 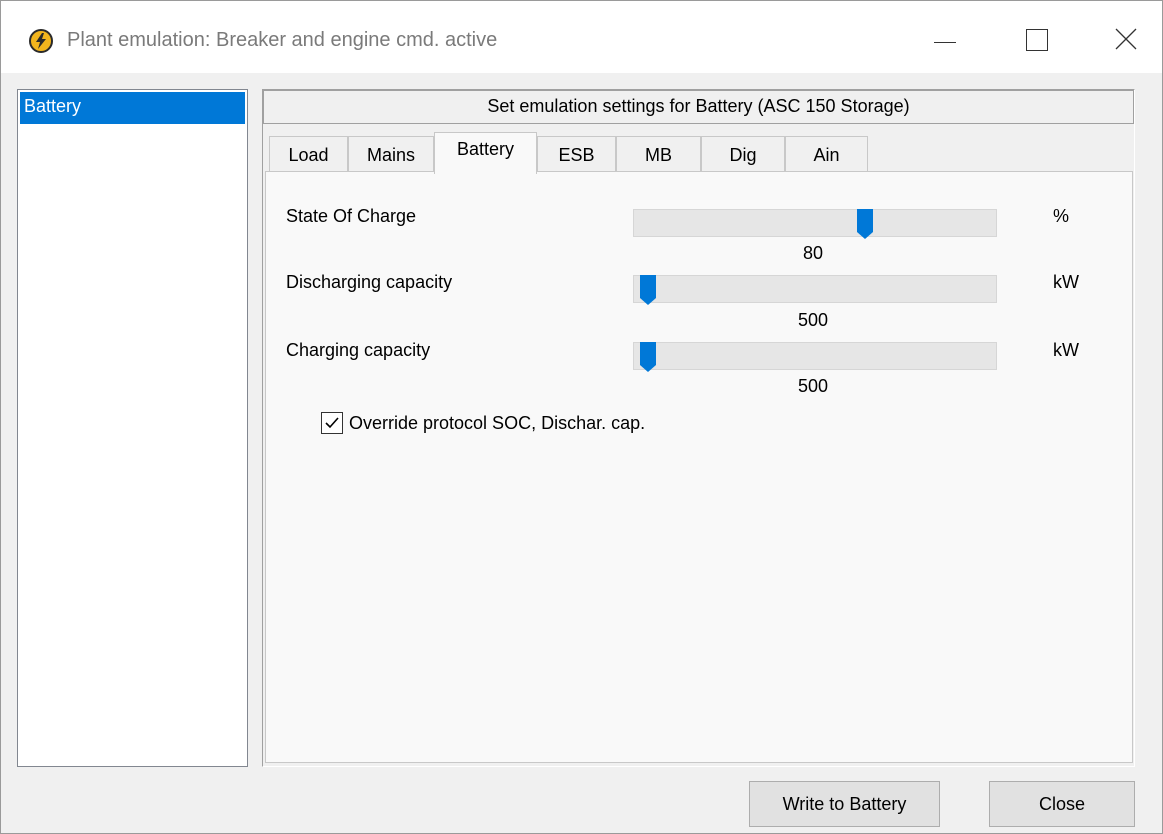 What do you see at coordinates (1037, 41) in the screenshot?
I see `maximize-icon` at bounding box center [1037, 41].